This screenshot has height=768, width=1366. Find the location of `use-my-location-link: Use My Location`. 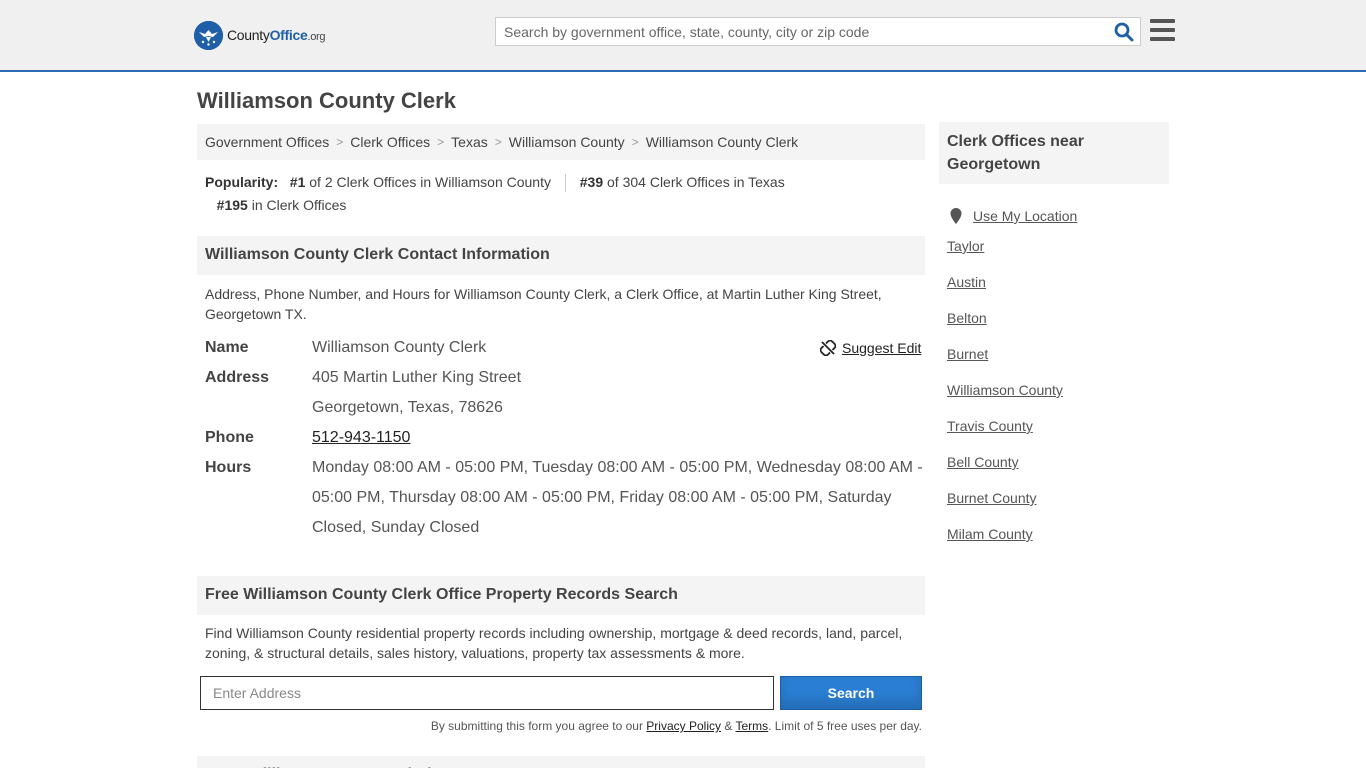

use-my-location-link: Use My Location is located at coordinates (1025, 216).